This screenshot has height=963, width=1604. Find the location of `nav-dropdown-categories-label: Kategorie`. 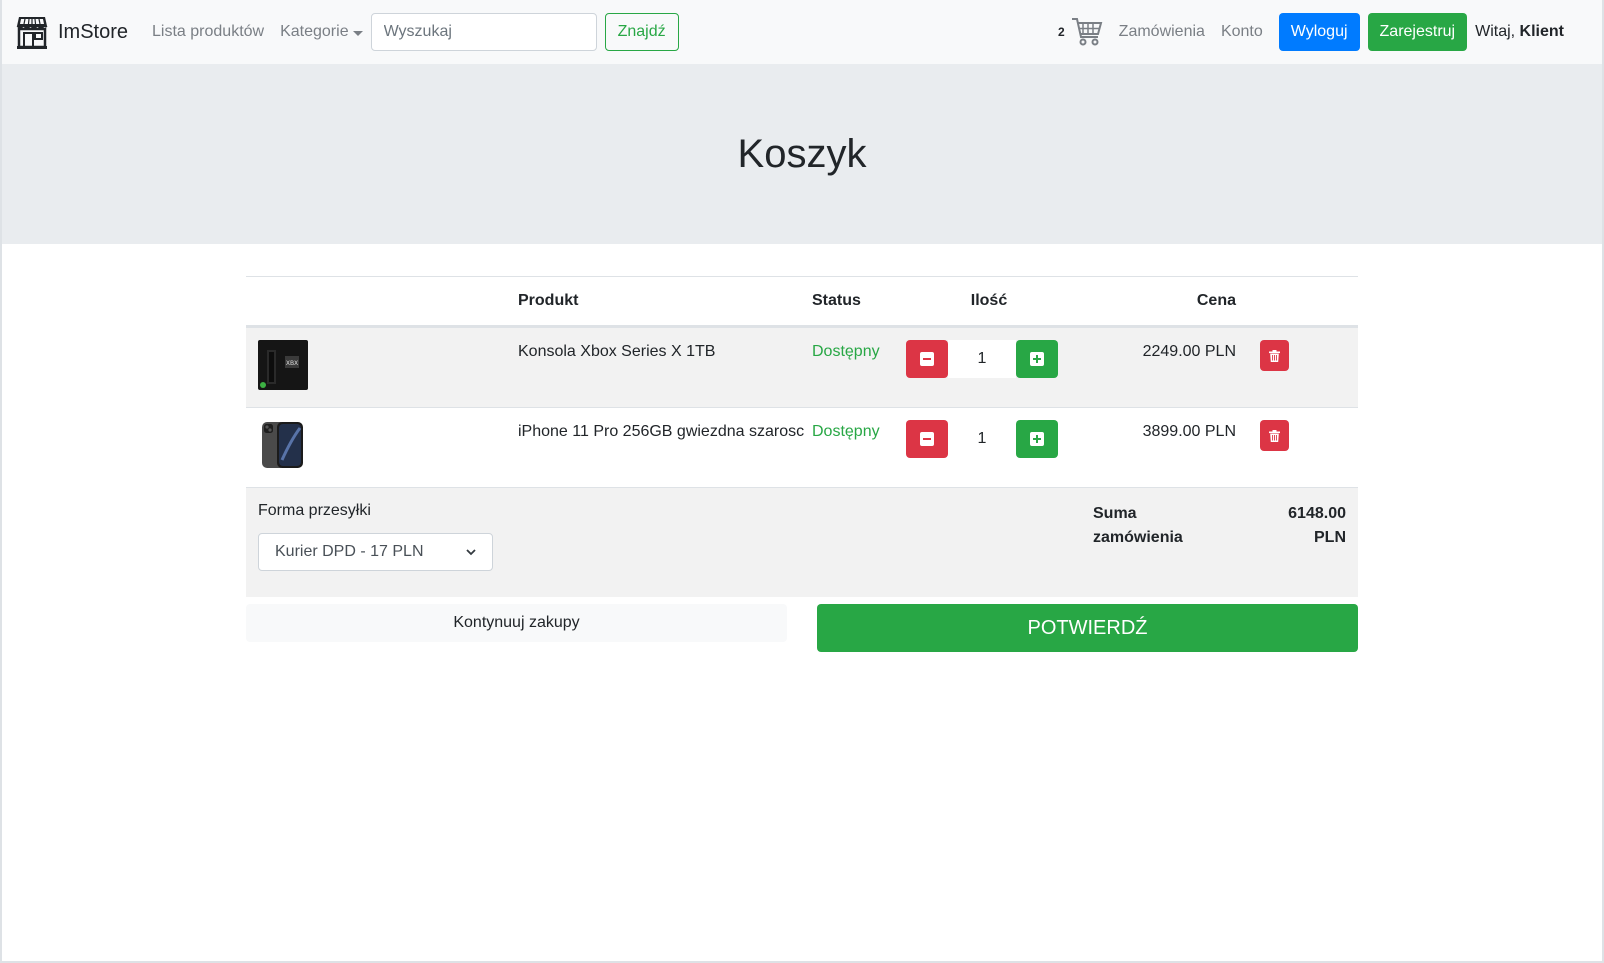

nav-dropdown-categories-label: Kategorie is located at coordinates (314, 31).